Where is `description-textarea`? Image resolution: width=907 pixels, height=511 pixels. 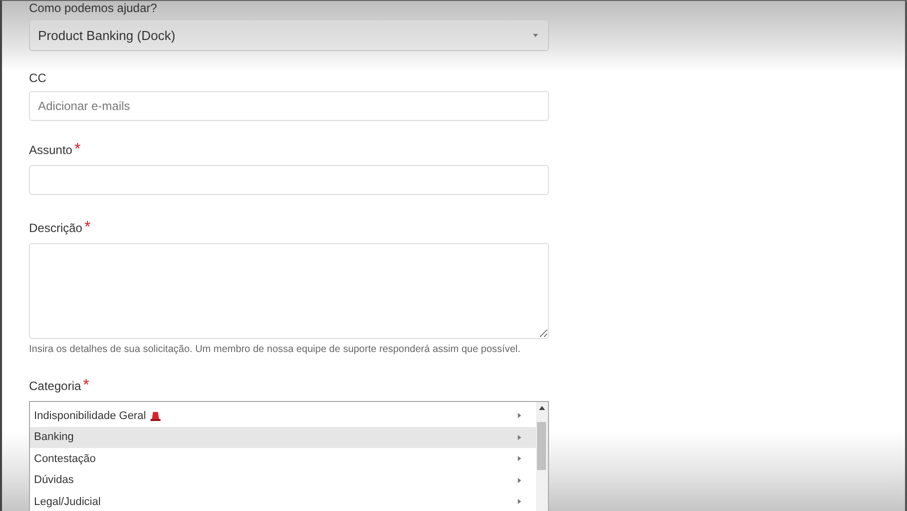 description-textarea is located at coordinates (289, 291).